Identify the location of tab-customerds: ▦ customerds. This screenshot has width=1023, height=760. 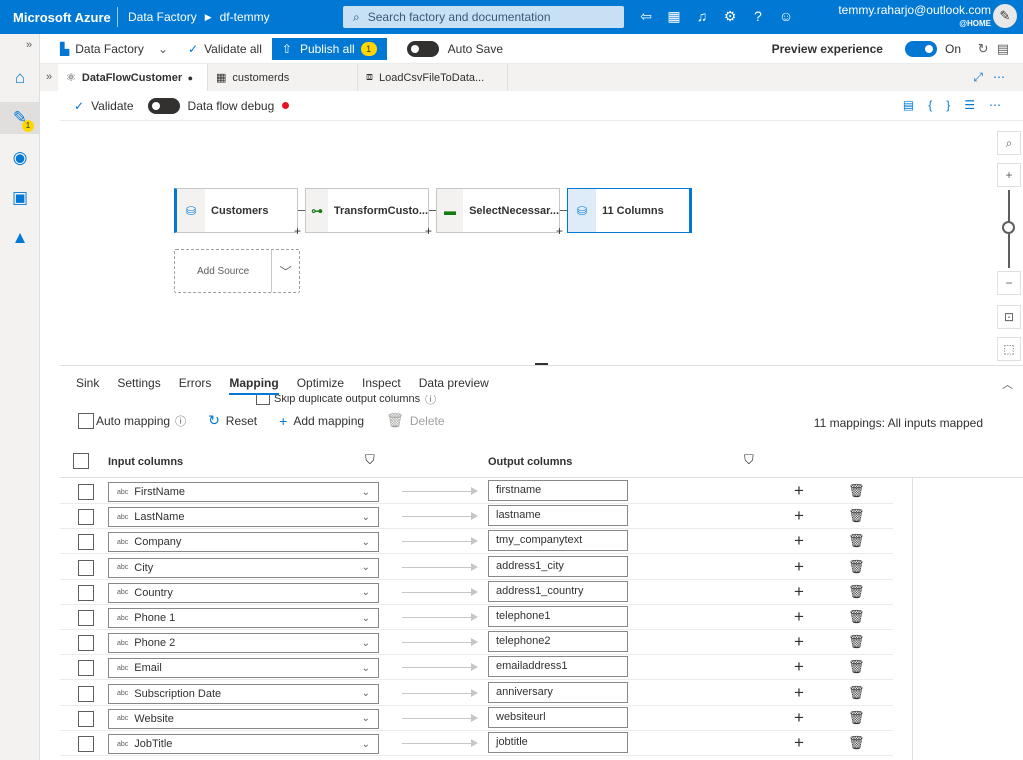
(283, 77).